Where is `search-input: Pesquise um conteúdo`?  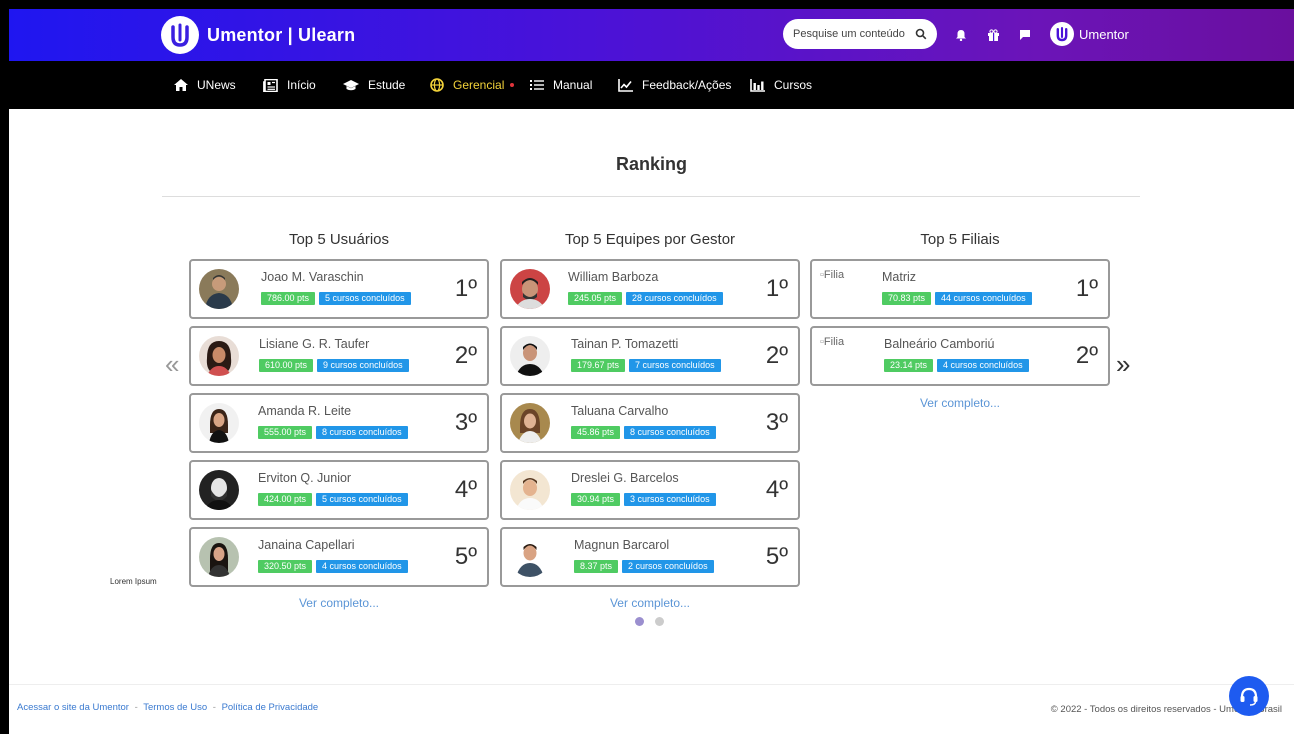 search-input: Pesquise um conteúdo is located at coordinates (860, 34).